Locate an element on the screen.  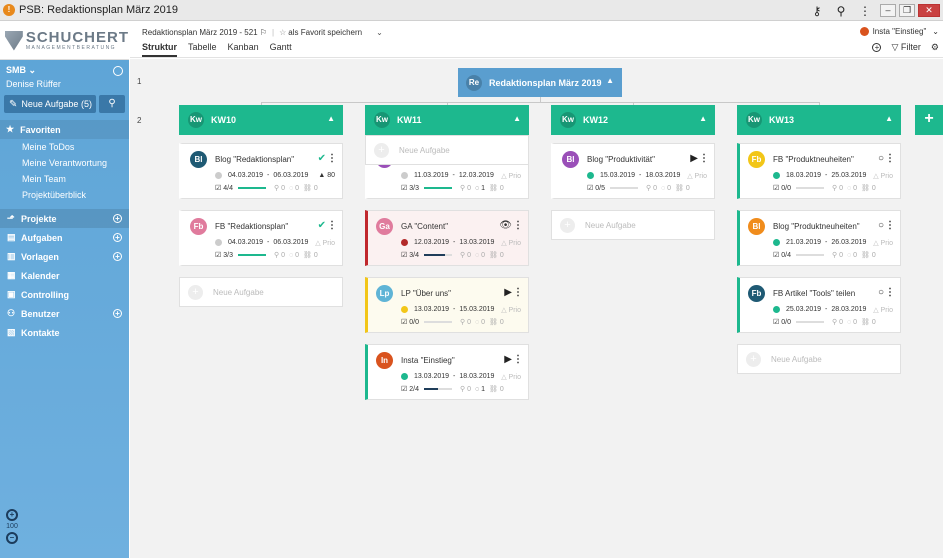
zoom-in-icon: + is located at coordinates (12, 515).